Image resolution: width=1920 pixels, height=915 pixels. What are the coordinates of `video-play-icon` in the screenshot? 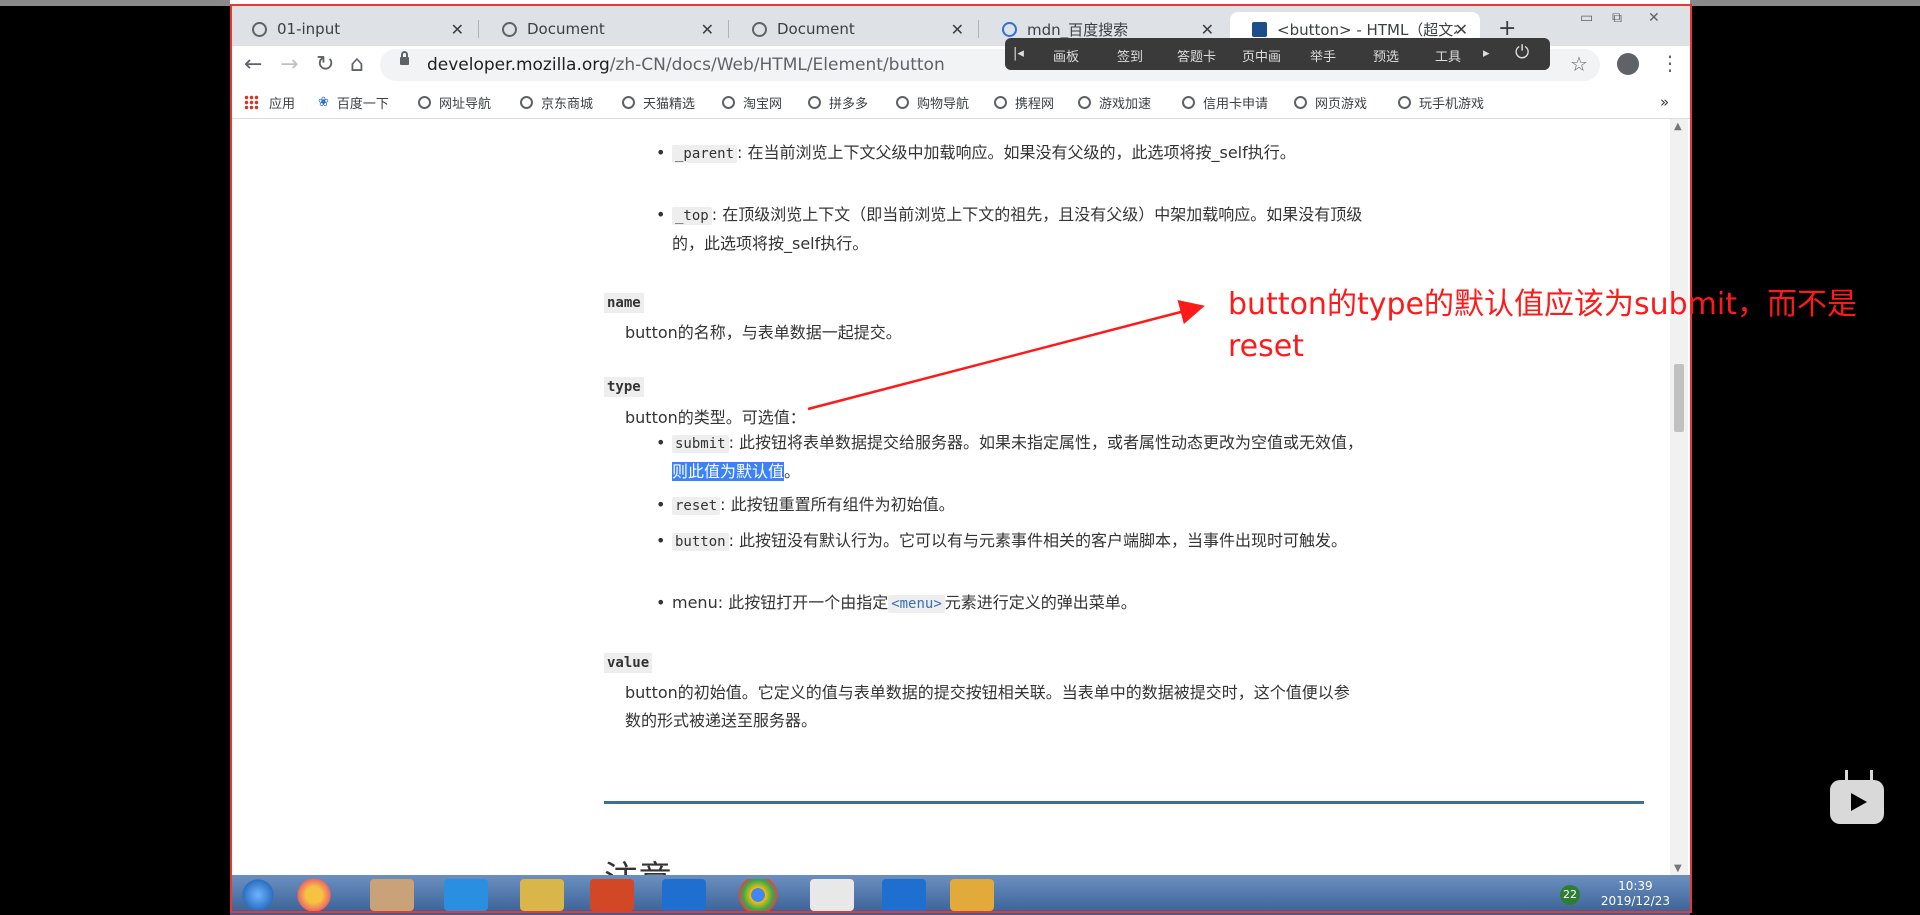 It's located at (1857, 802).